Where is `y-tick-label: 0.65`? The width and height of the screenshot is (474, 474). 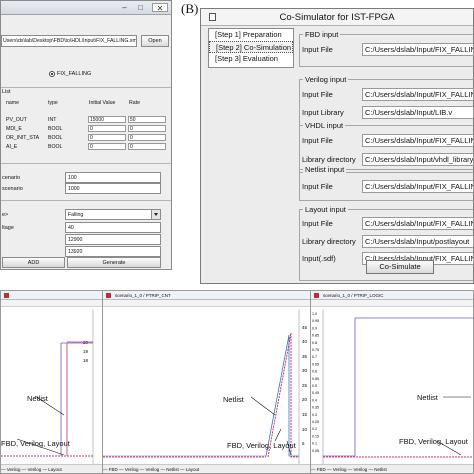
y-tick-label: 0.65 is located at coordinates (315, 364).